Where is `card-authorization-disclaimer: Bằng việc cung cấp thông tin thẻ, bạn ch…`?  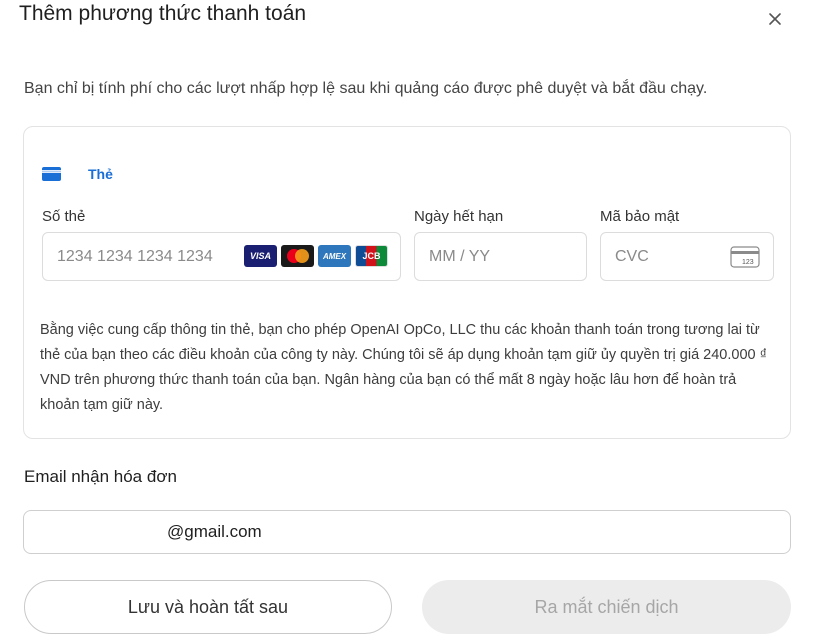
card-authorization-disclaimer: Bằng việc cung cấp thông tin thẻ, bạn ch… is located at coordinates (404, 367).